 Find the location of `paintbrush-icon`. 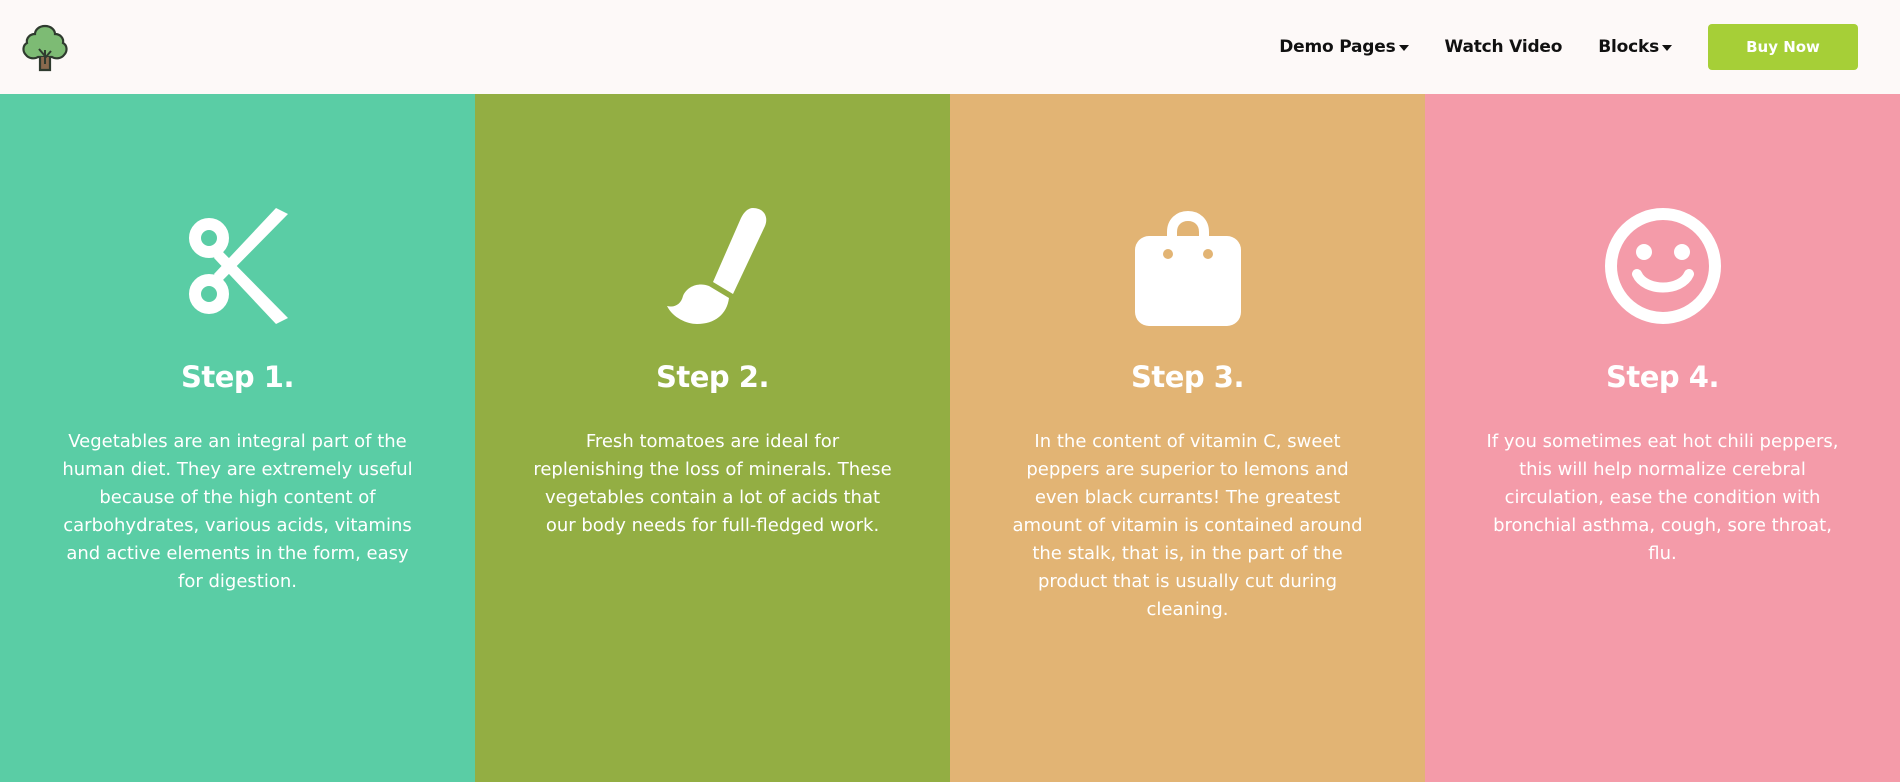

paintbrush-icon is located at coordinates (713, 266).